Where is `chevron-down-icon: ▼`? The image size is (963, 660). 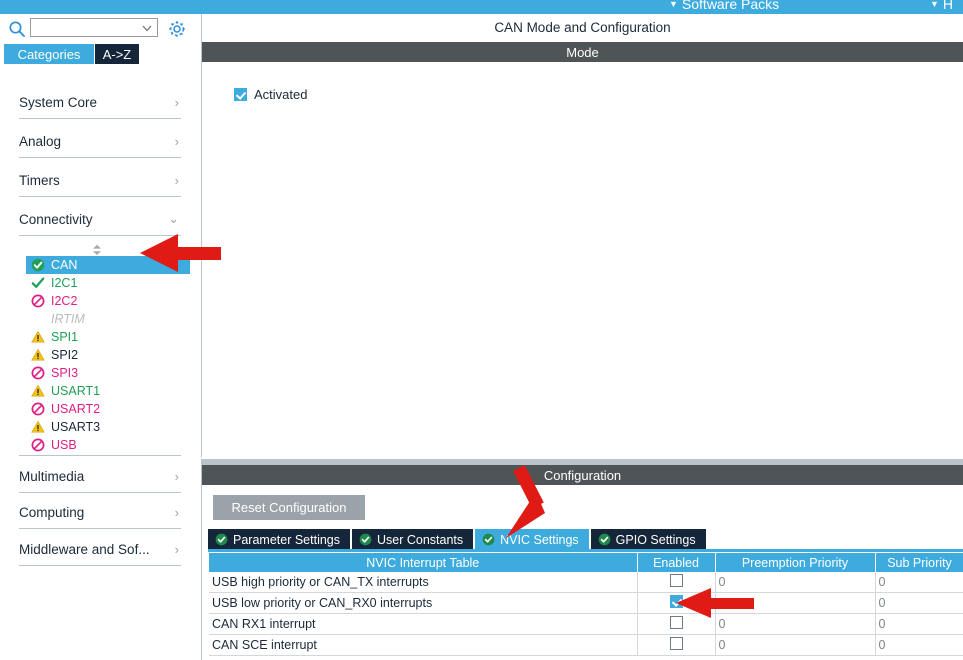
chevron-down-icon: ▼ is located at coordinates (673, 4).